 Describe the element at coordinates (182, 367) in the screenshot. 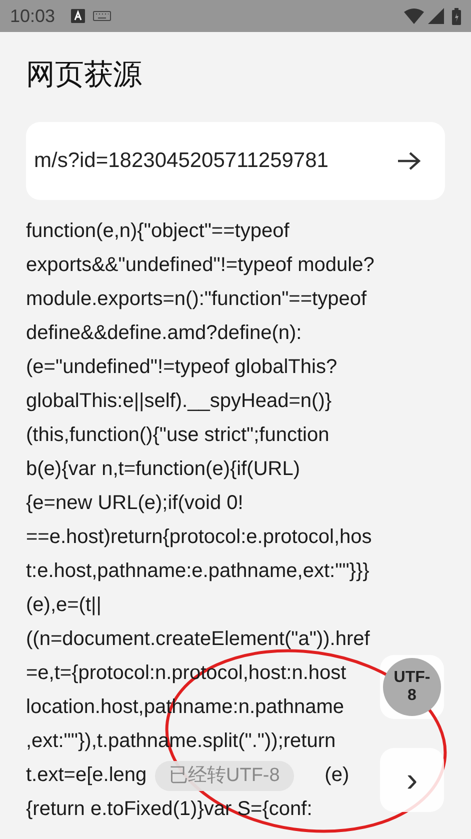

I see `code-text: (e="undefined"!=typeof globalThis?` at that location.